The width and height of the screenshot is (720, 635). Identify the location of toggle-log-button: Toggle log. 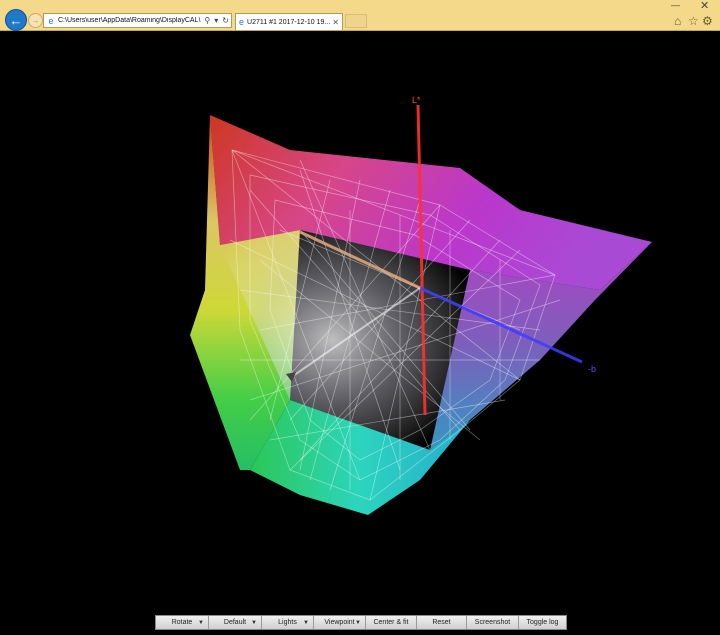
(542, 622).